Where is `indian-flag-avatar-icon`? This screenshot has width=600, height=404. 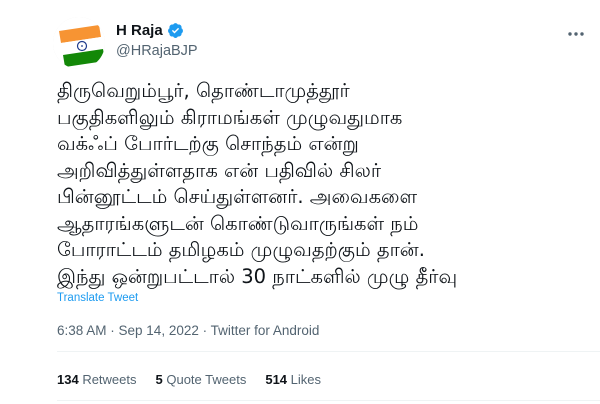 indian-flag-avatar-icon is located at coordinates (79, 43).